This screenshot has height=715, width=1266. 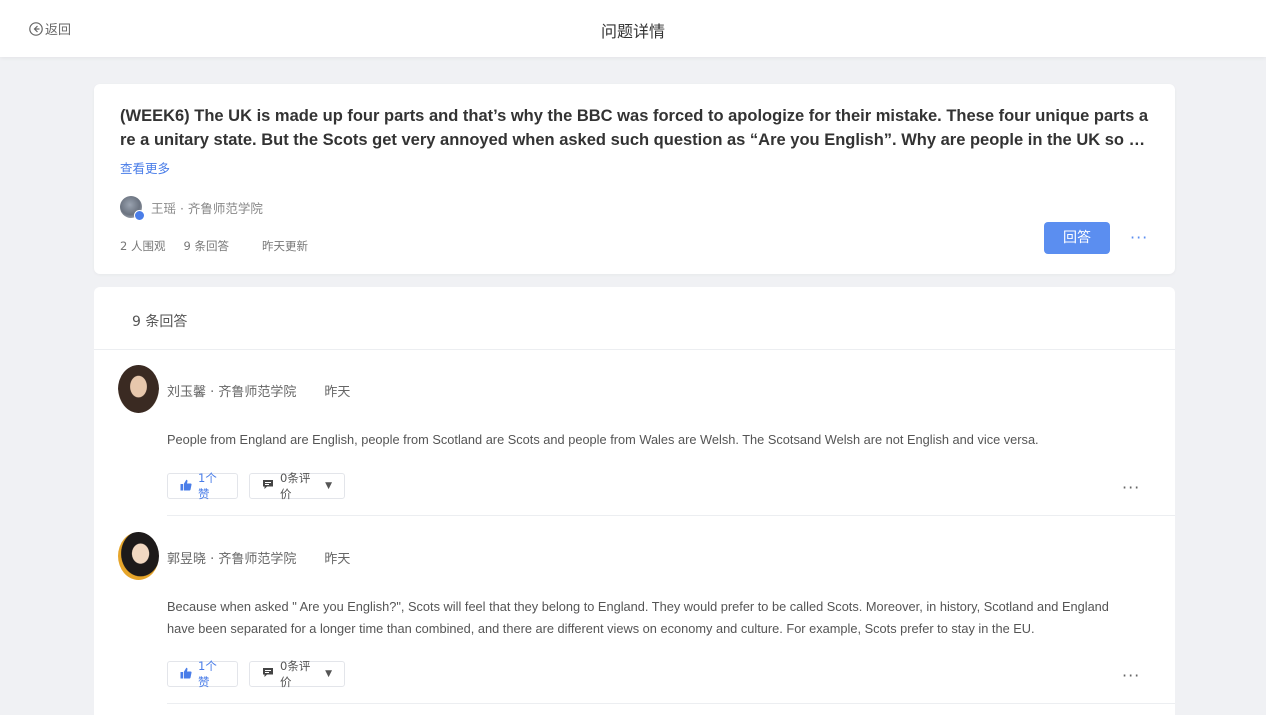 What do you see at coordinates (231, 557) in the screenshot?
I see `answer-author-name: 郭昱晓 · 齐鲁师范学院` at bounding box center [231, 557].